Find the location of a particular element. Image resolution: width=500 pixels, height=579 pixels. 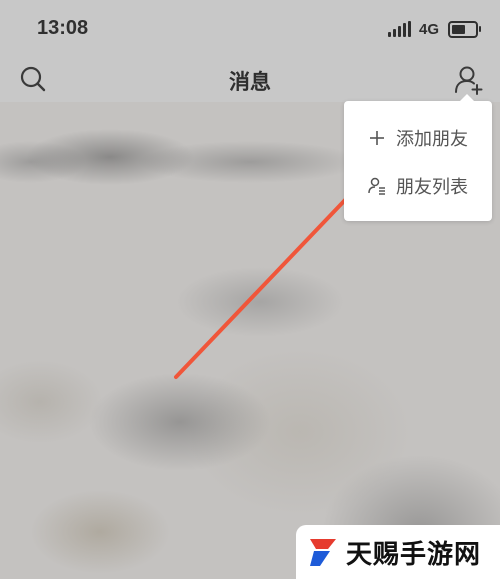

menu-item-label: 朋友列表 is located at coordinates (432, 187).